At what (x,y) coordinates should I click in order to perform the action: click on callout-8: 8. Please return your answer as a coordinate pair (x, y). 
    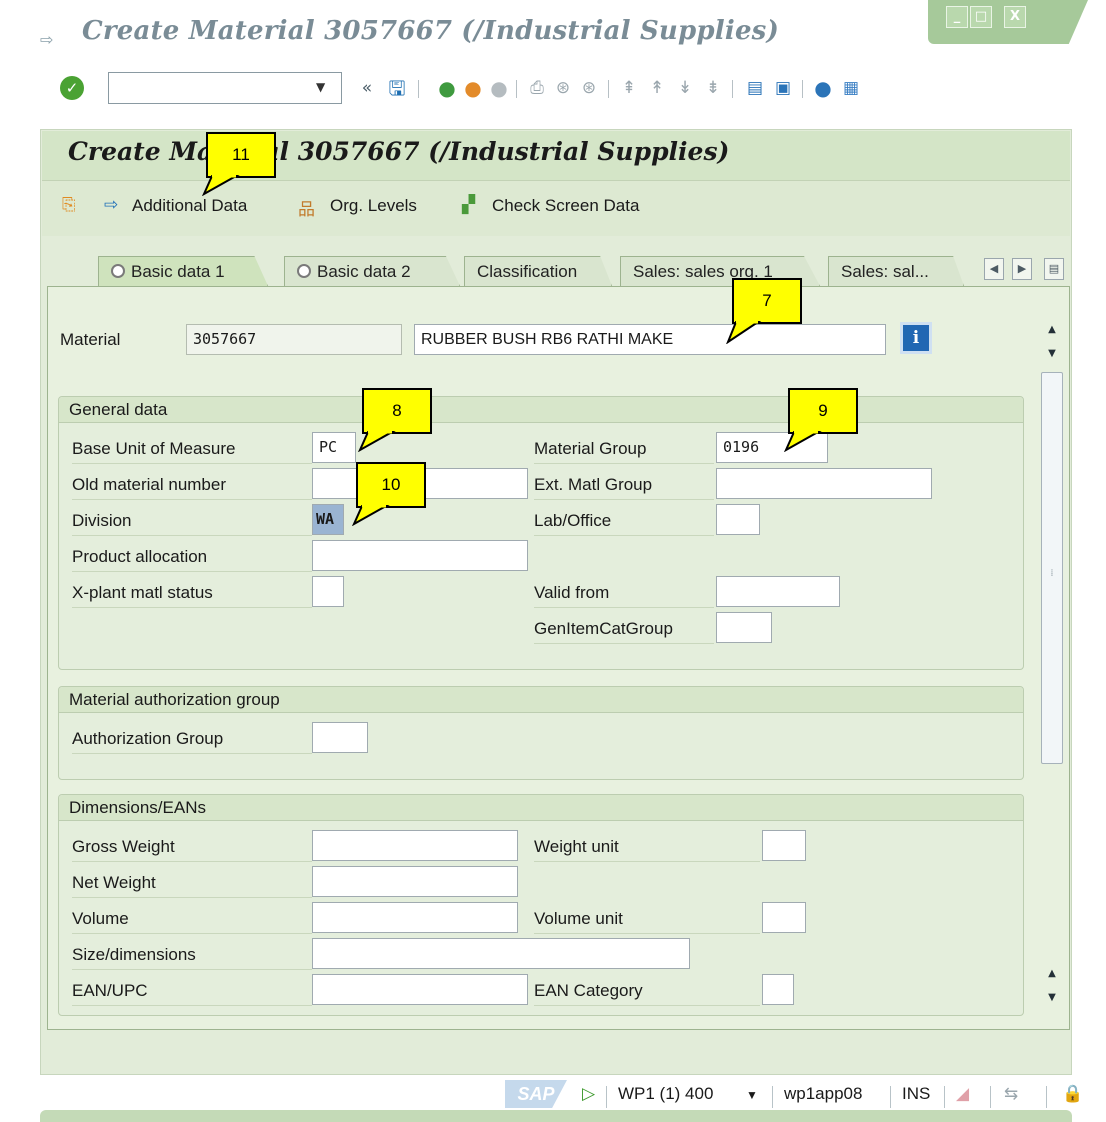
    Looking at the image, I should click on (397, 411).